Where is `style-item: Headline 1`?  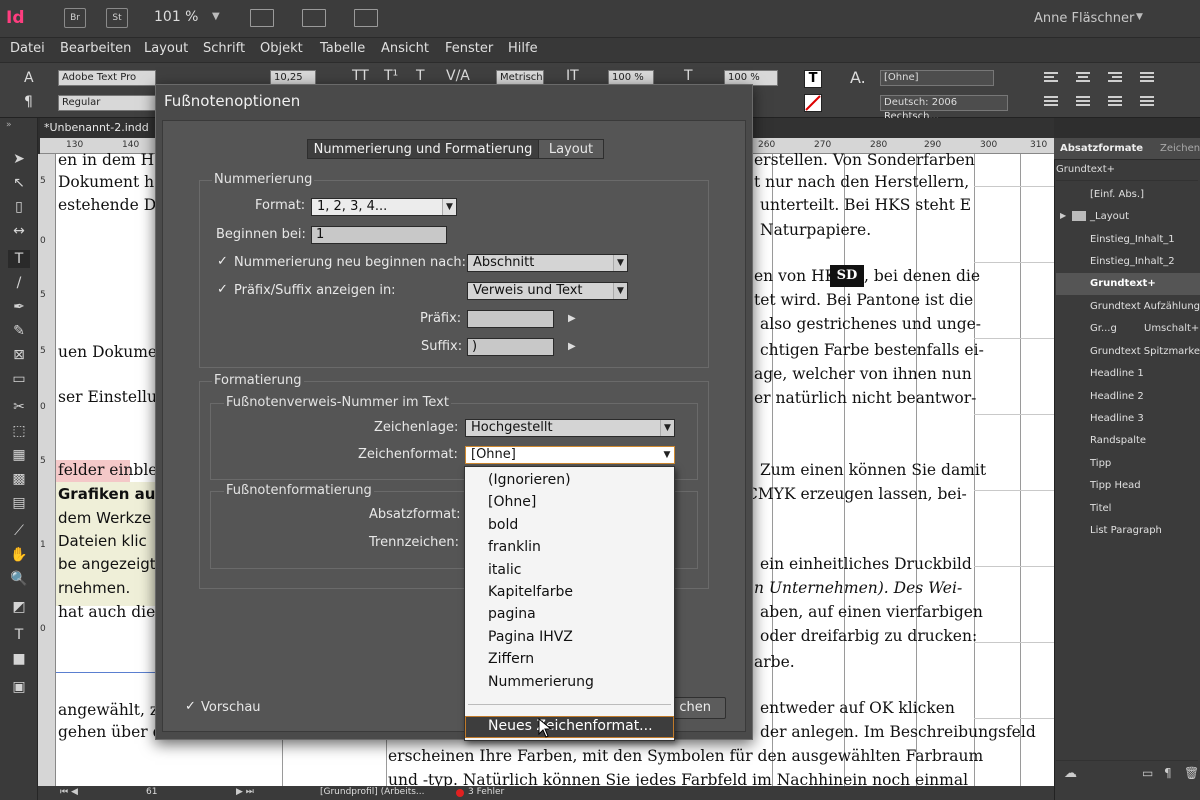 style-item: Headline 1 is located at coordinates (1117, 373).